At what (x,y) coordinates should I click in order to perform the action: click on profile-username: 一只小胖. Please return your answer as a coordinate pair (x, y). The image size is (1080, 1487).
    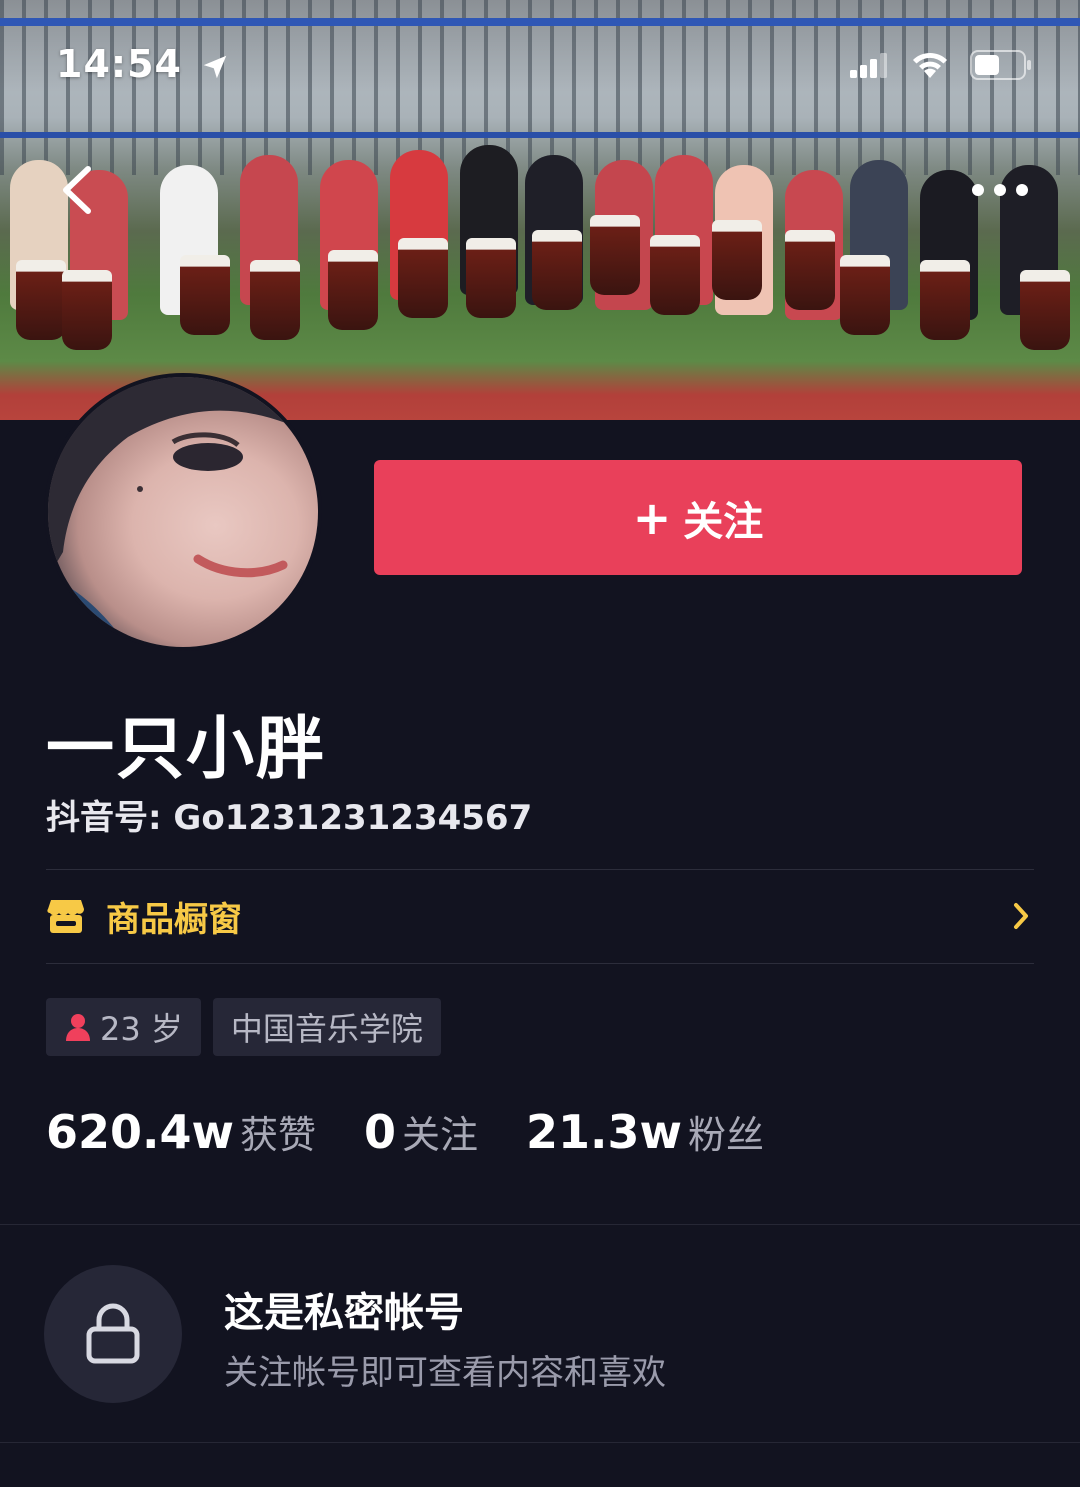
    Looking at the image, I should click on (186, 749).